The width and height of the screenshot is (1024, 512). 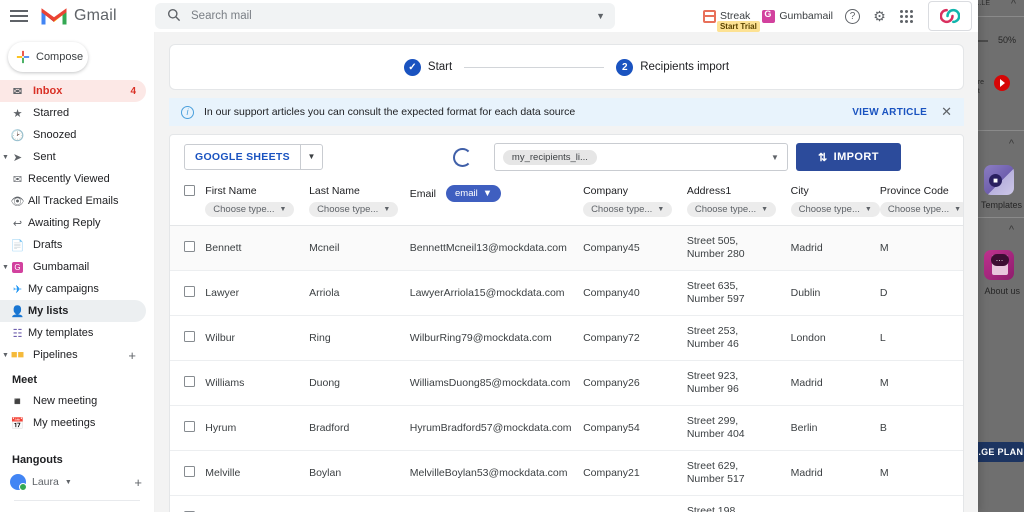 I want to click on cell-last-name: Bradford, so click(x=359, y=428).